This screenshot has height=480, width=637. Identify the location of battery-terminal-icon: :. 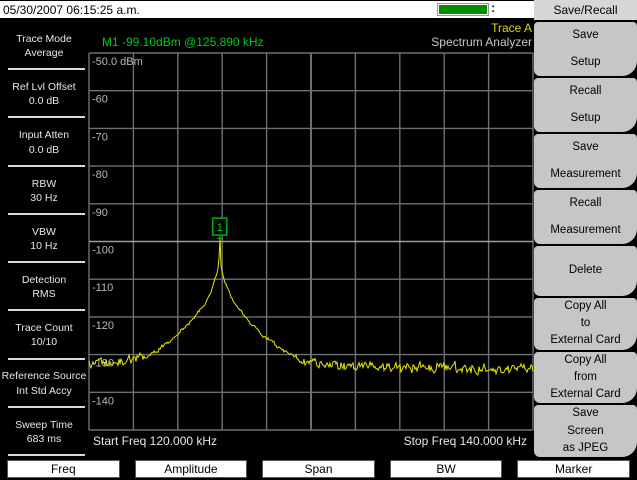
(493, 7).